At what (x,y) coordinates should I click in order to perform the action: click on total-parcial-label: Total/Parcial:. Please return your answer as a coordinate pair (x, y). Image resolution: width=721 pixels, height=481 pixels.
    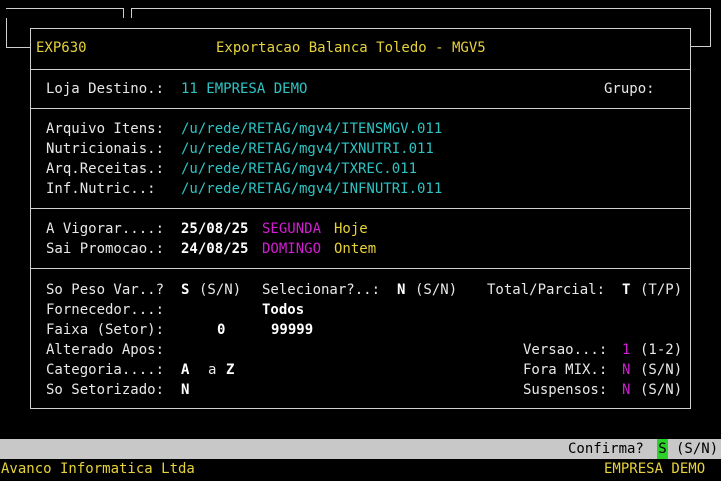
    Looking at the image, I should click on (546, 290).